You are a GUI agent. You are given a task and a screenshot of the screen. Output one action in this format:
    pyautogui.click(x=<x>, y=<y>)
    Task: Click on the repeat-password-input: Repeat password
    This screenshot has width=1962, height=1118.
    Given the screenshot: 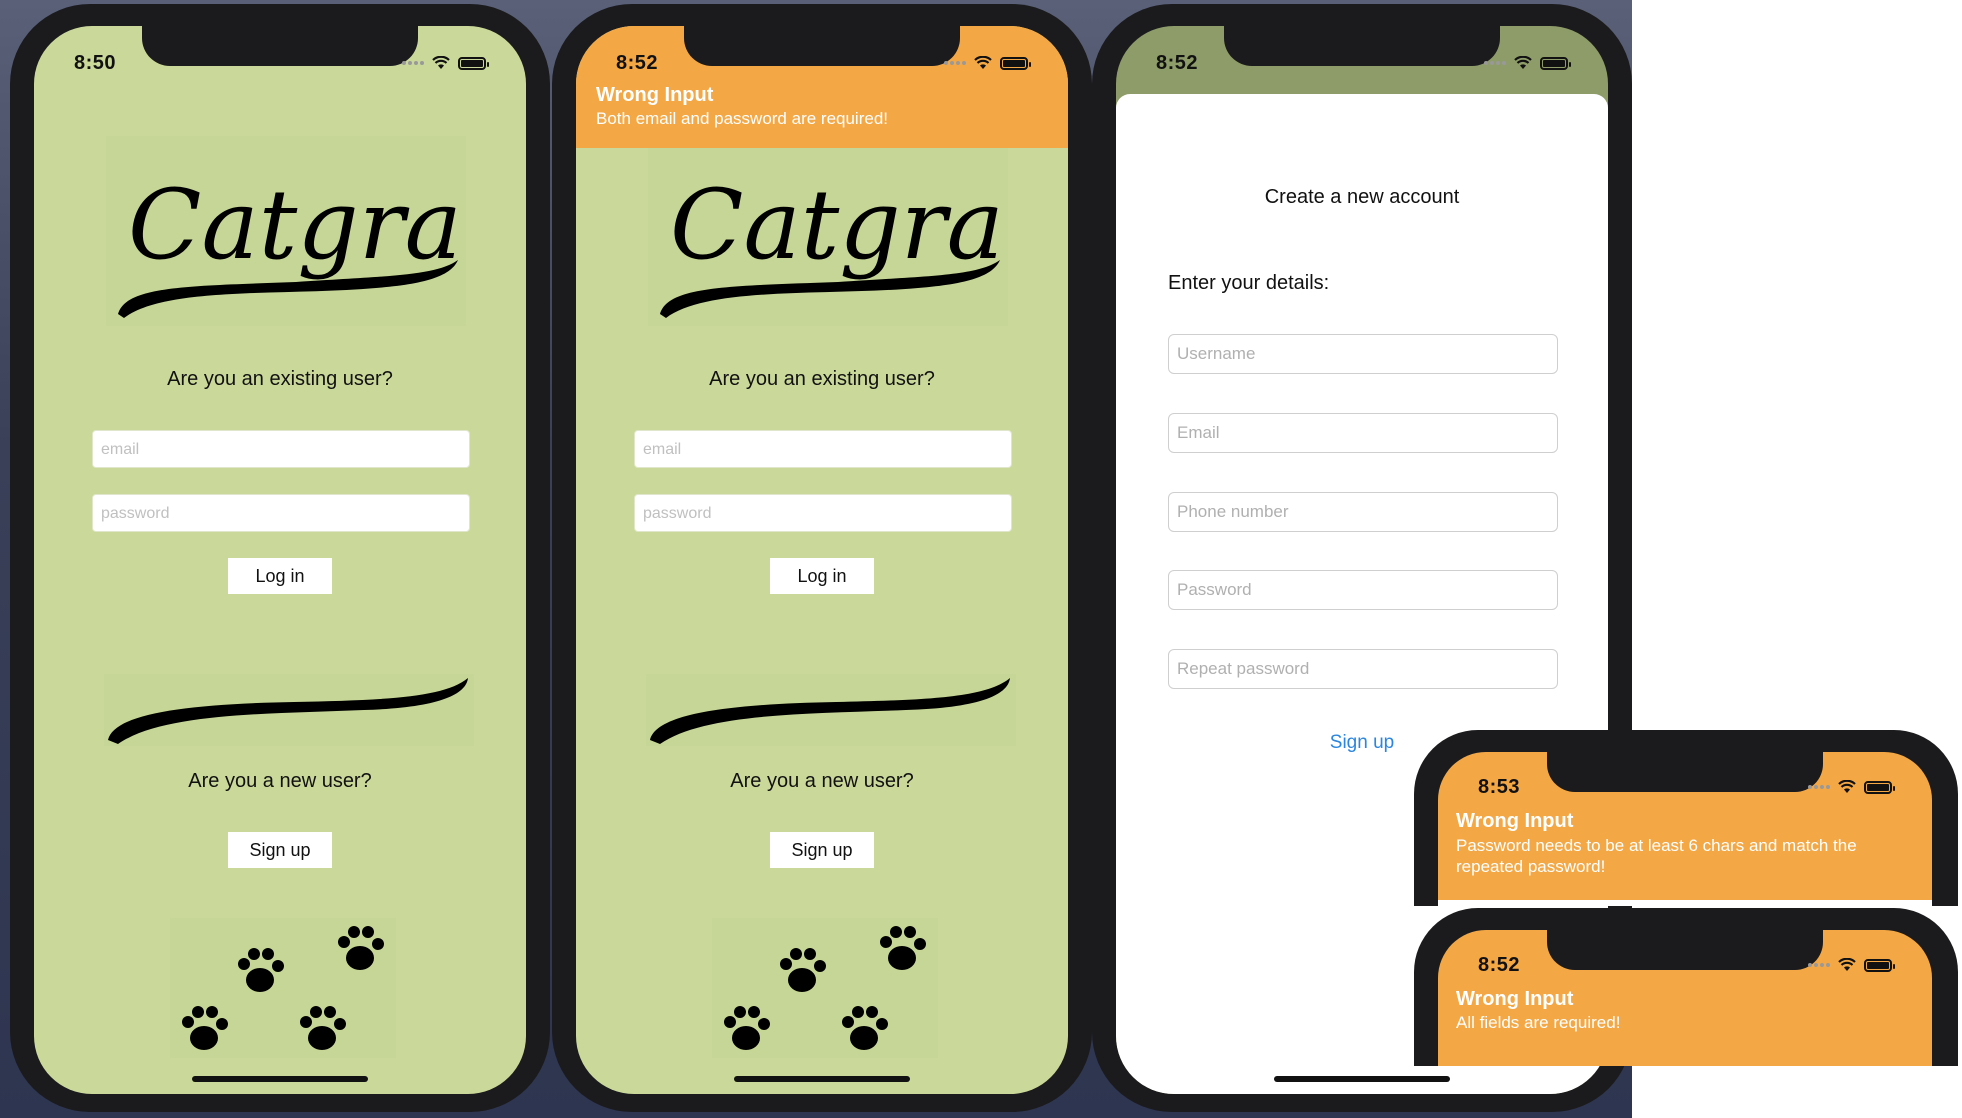 What is the action you would take?
    pyautogui.click(x=1363, y=669)
    